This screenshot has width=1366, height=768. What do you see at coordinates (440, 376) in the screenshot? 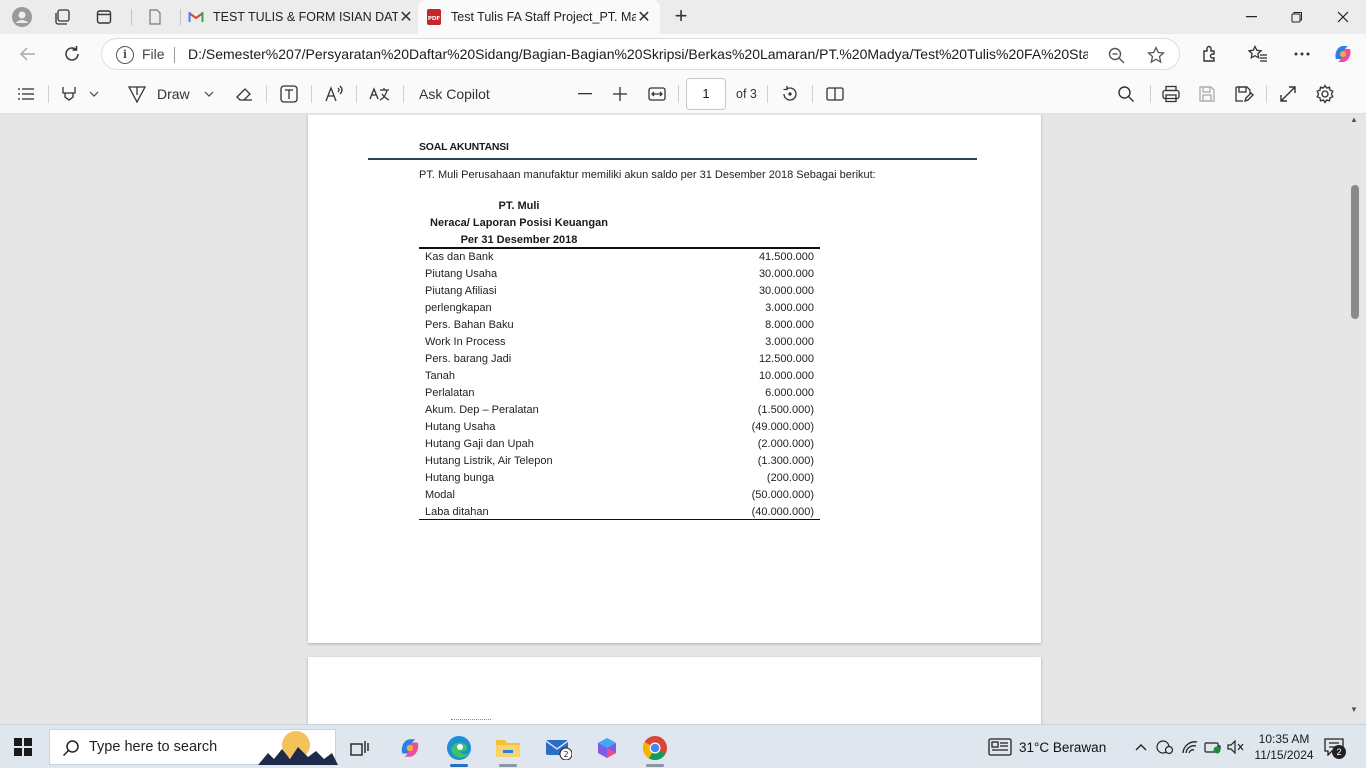
I see `account-name: Tanah` at bounding box center [440, 376].